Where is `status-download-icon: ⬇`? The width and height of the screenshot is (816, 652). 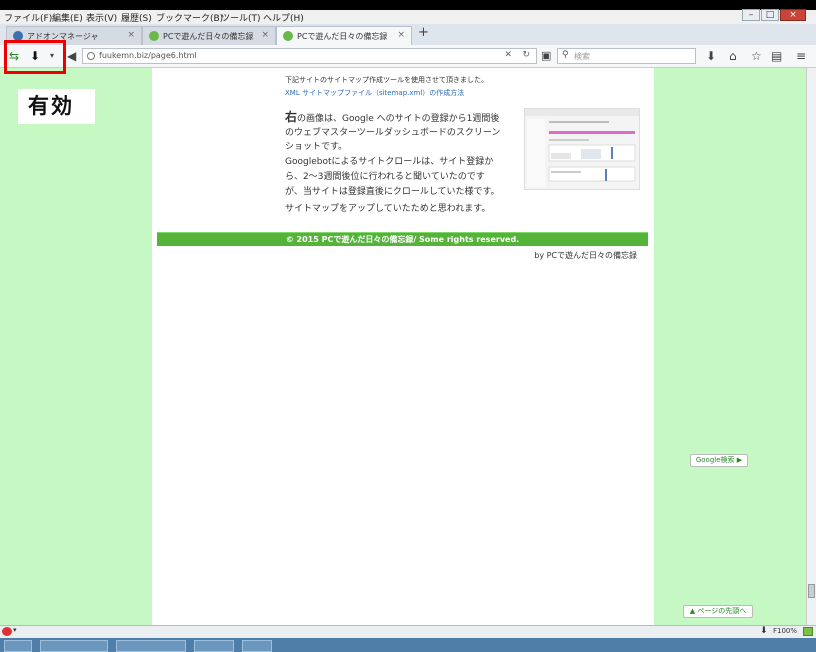
status-download-icon: ⬇ is located at coordinates (764, 631).